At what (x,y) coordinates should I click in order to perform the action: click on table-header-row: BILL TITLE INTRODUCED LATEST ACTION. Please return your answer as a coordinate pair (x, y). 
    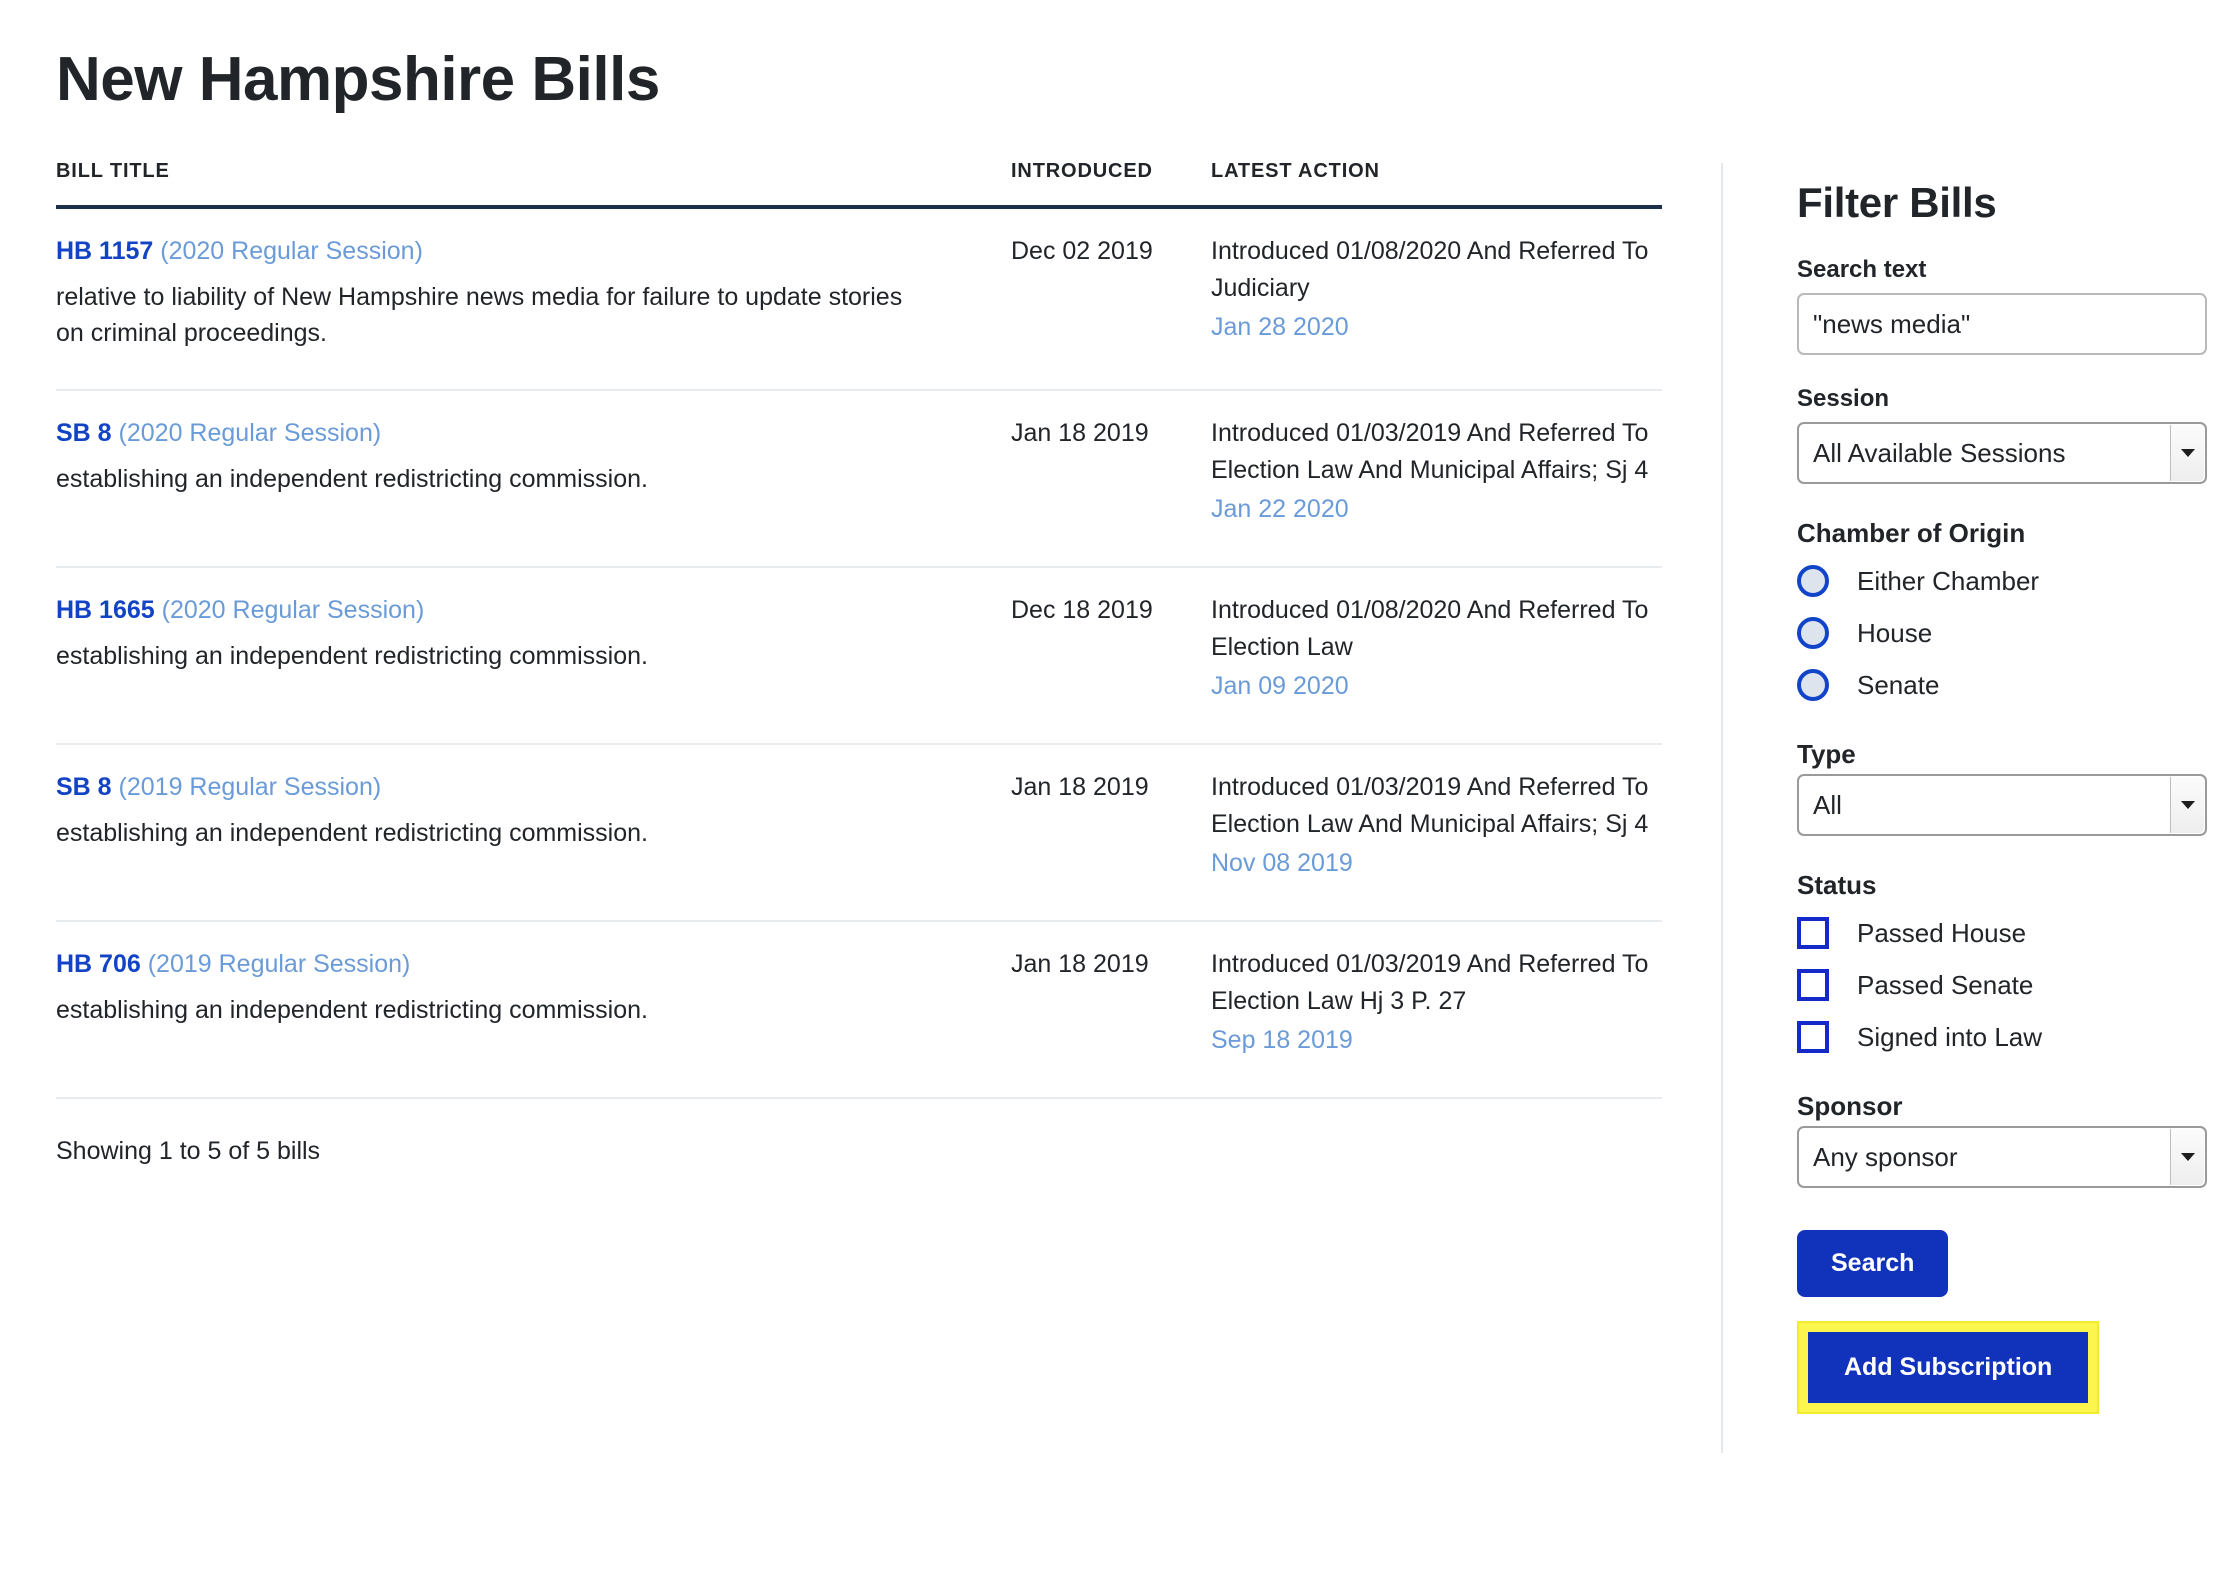
    Looking at the image, I should click on (859, 185).